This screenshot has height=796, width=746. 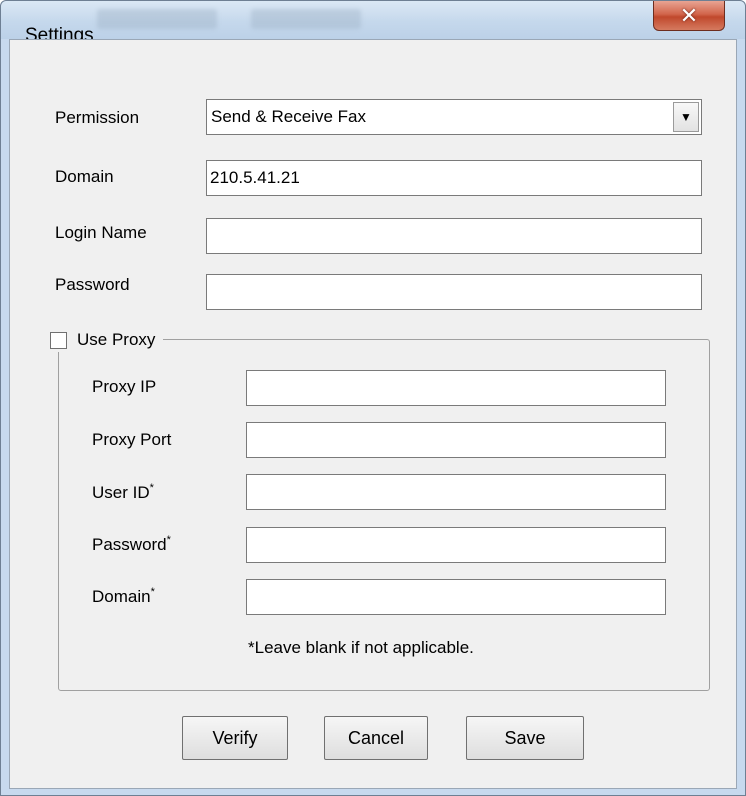 What do you see at coordinates (373, 23) in the screenshot?
I see `title-bar: Settings ✕` at bounding box center [373, 23].